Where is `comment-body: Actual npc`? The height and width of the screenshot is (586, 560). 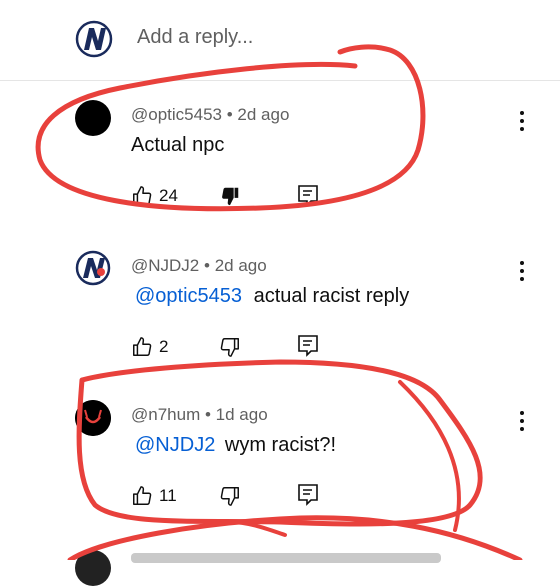
comment-body: Actual npc is located at coordinates (178, 145).